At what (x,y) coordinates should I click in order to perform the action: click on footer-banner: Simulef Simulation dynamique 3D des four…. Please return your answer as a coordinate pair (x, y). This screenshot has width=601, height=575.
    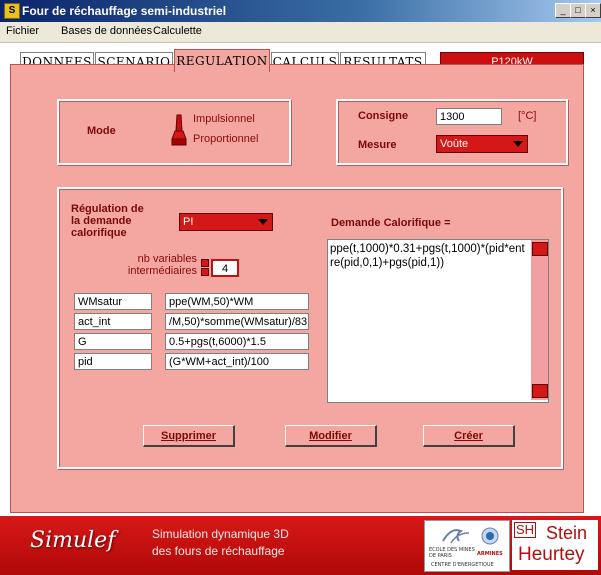
    Looking at the image, I should click on (300, 545).